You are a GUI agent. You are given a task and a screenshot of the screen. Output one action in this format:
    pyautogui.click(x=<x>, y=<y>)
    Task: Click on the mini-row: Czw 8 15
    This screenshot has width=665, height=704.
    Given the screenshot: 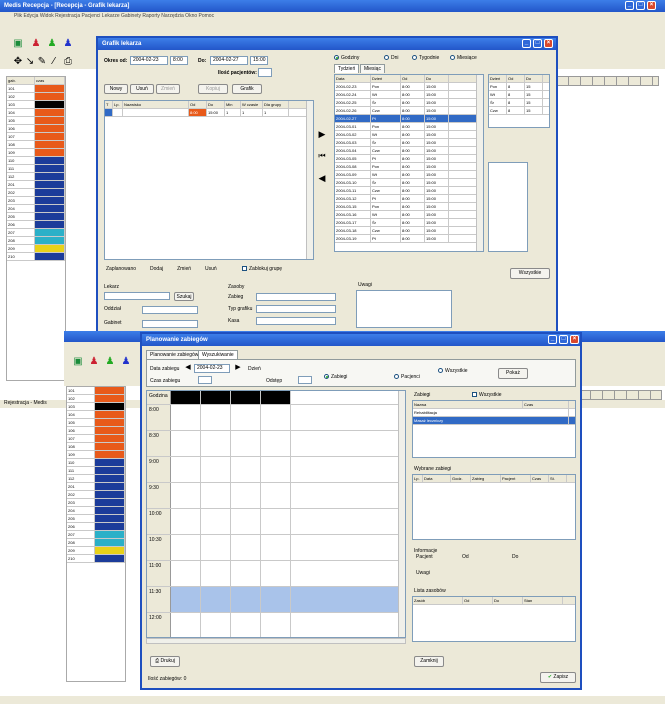 What is the action you would take?
    pyautogui.click(x=519, y=111)
    